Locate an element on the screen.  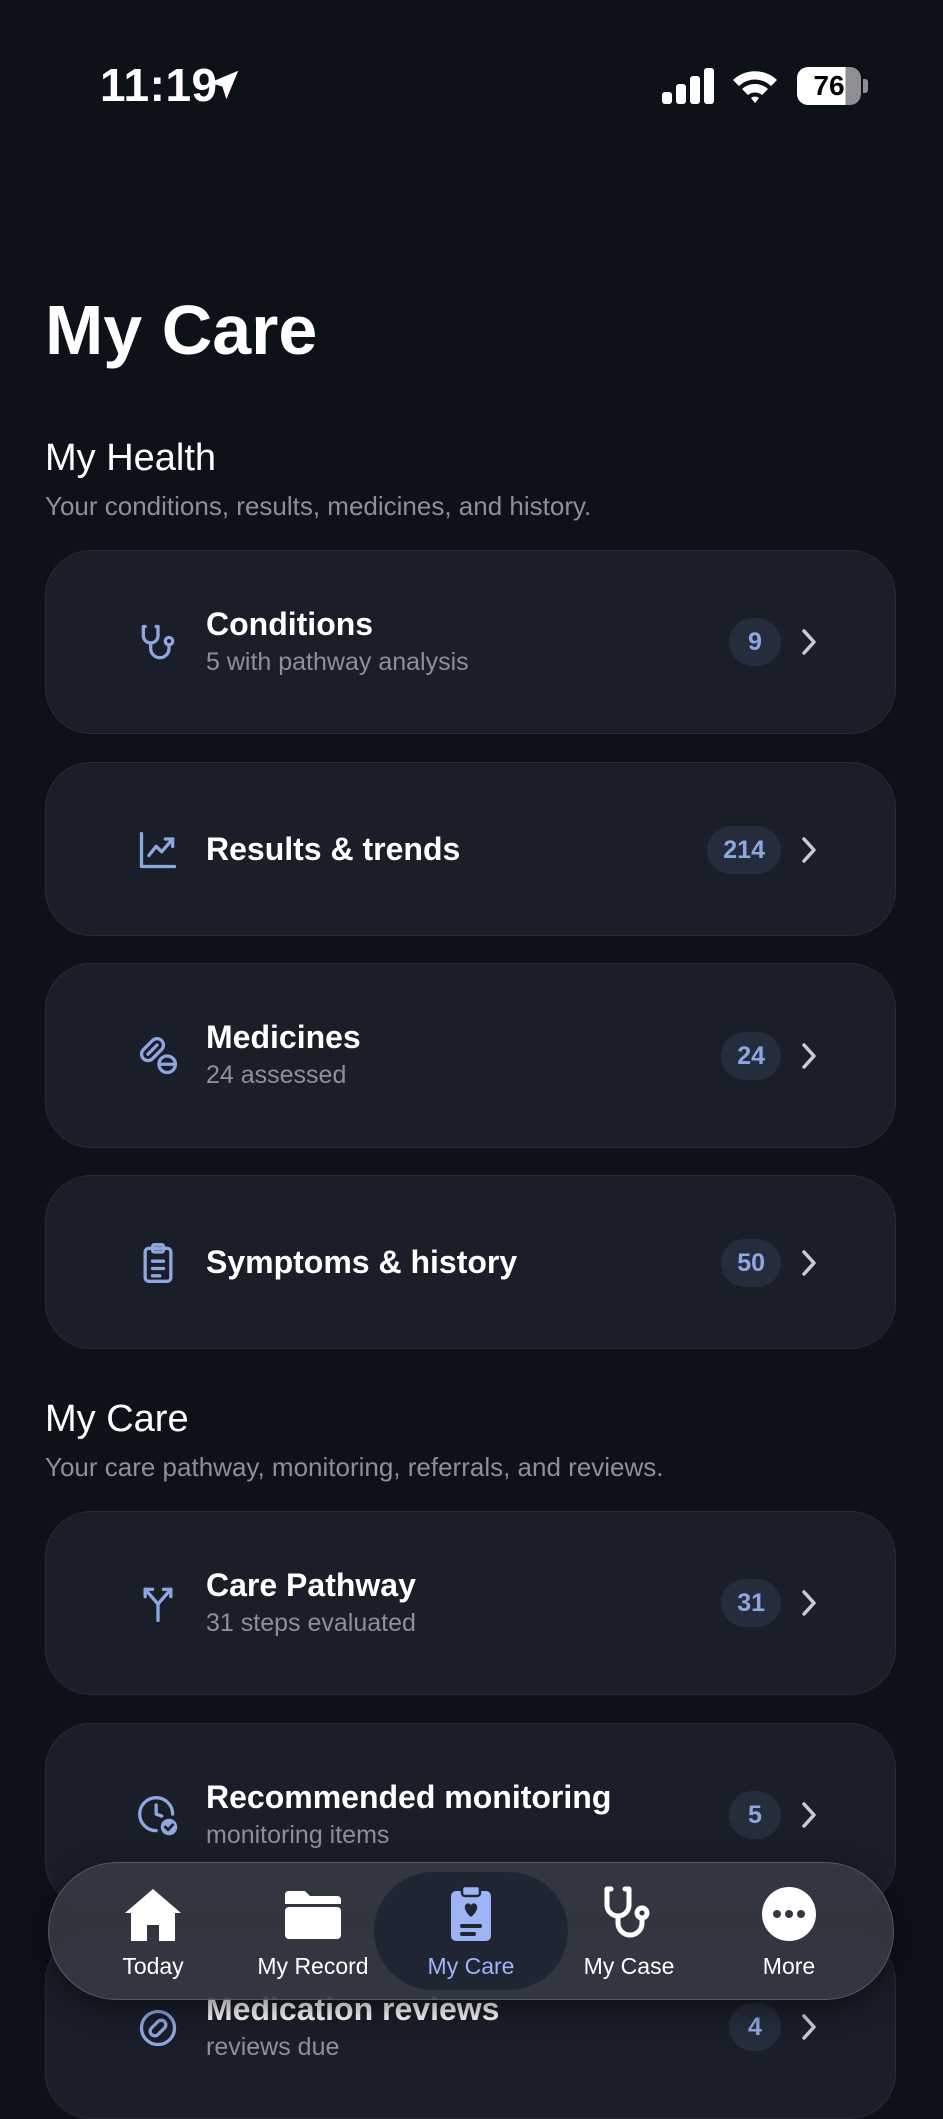
count-badge: 9 is located at coordinates (755, 642).